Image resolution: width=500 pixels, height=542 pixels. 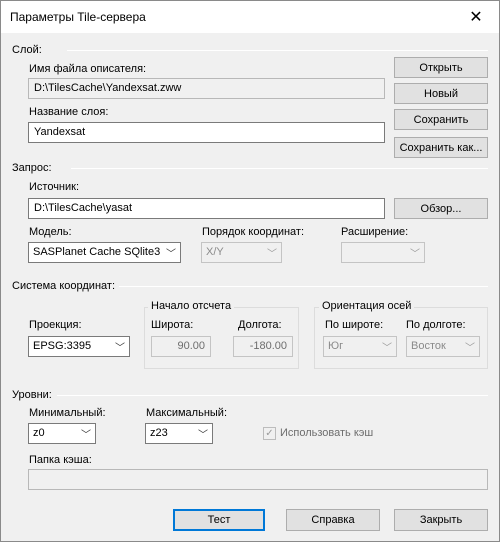 I want to click on check-icon: ✓, so click(x=269, y=433).